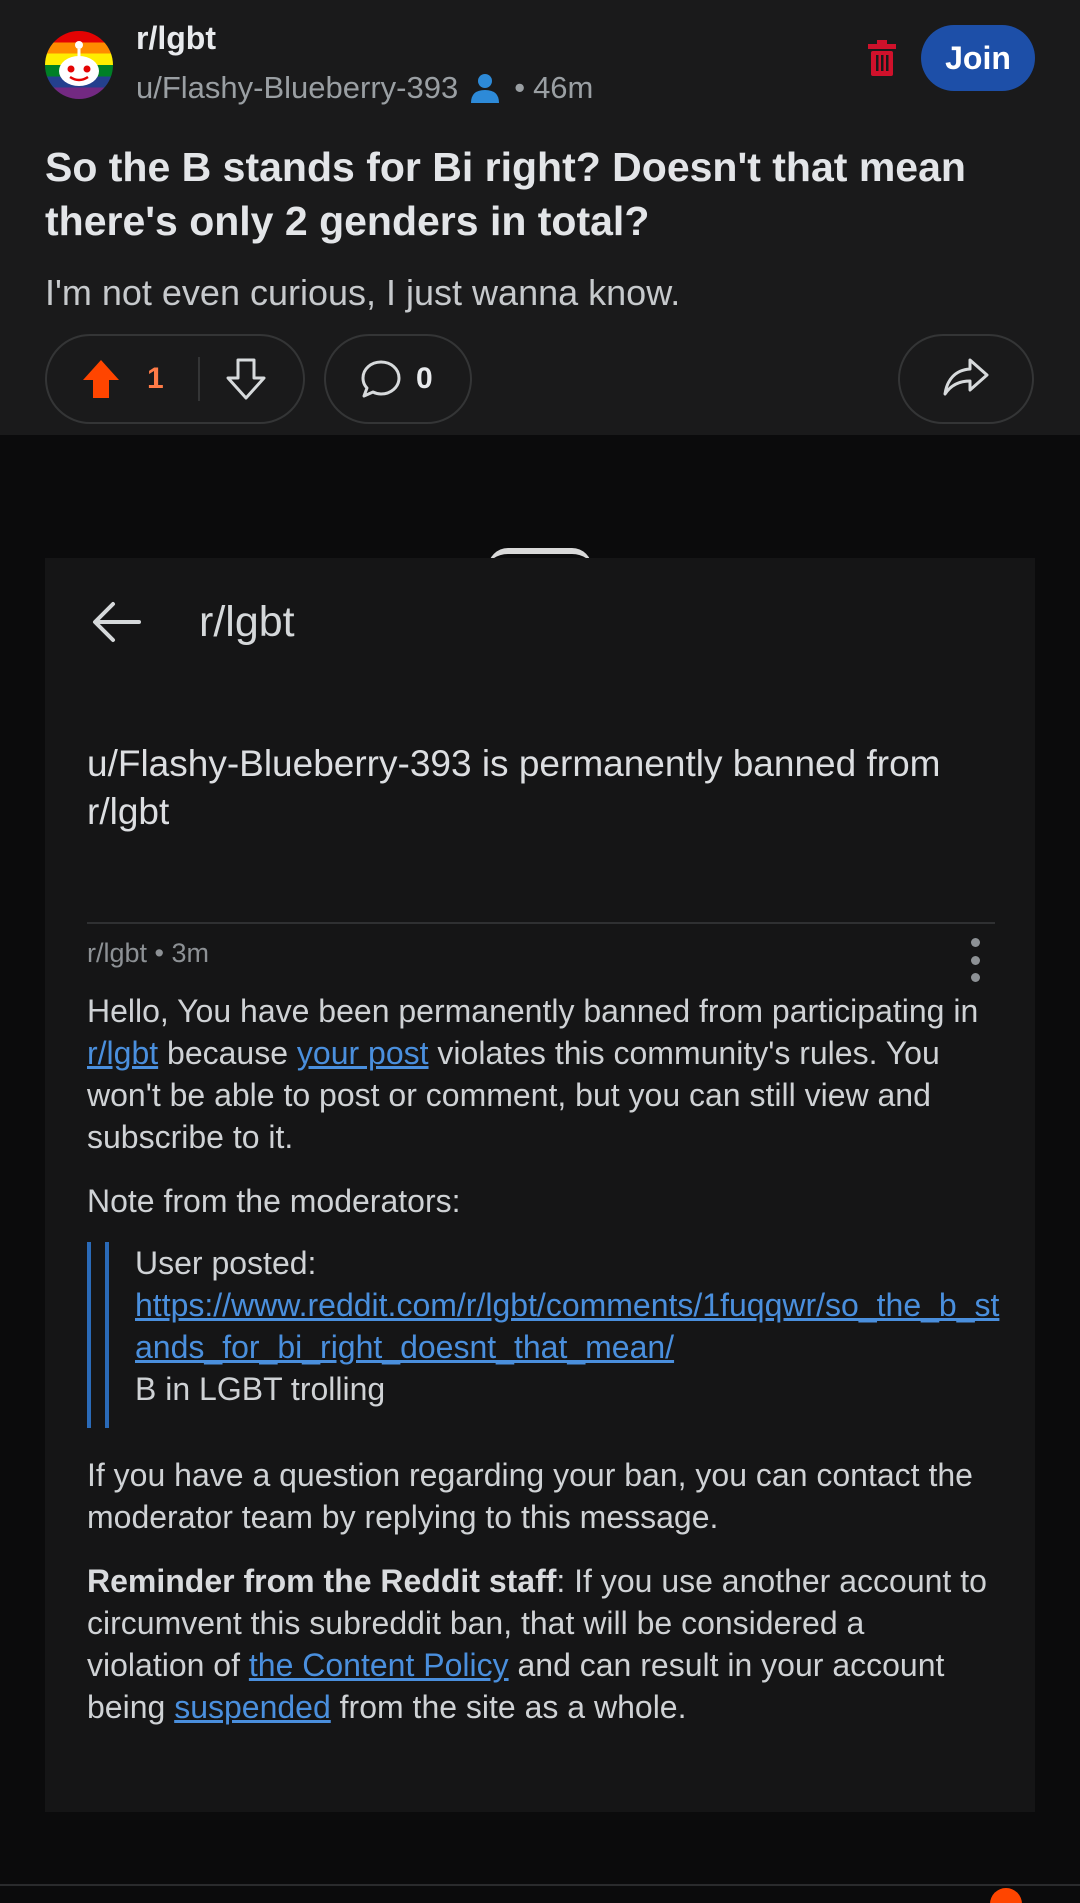  I want to click on post-byline: u/Flashy-Blueberry-393 • 46m, so click(364, 88).